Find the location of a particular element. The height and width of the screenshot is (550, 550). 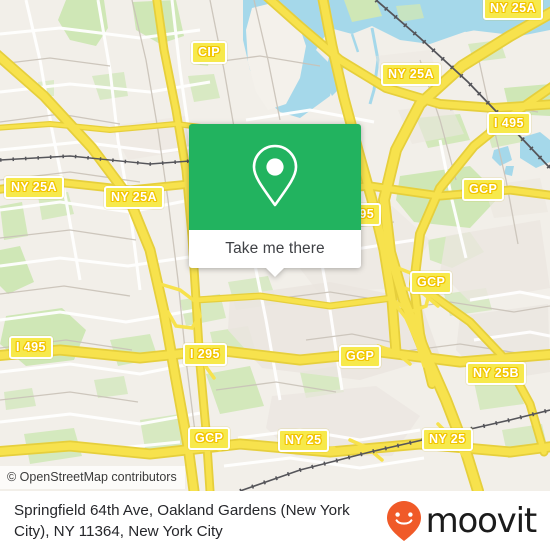

popup-pointer-tail is located at coordinates (275, 272).